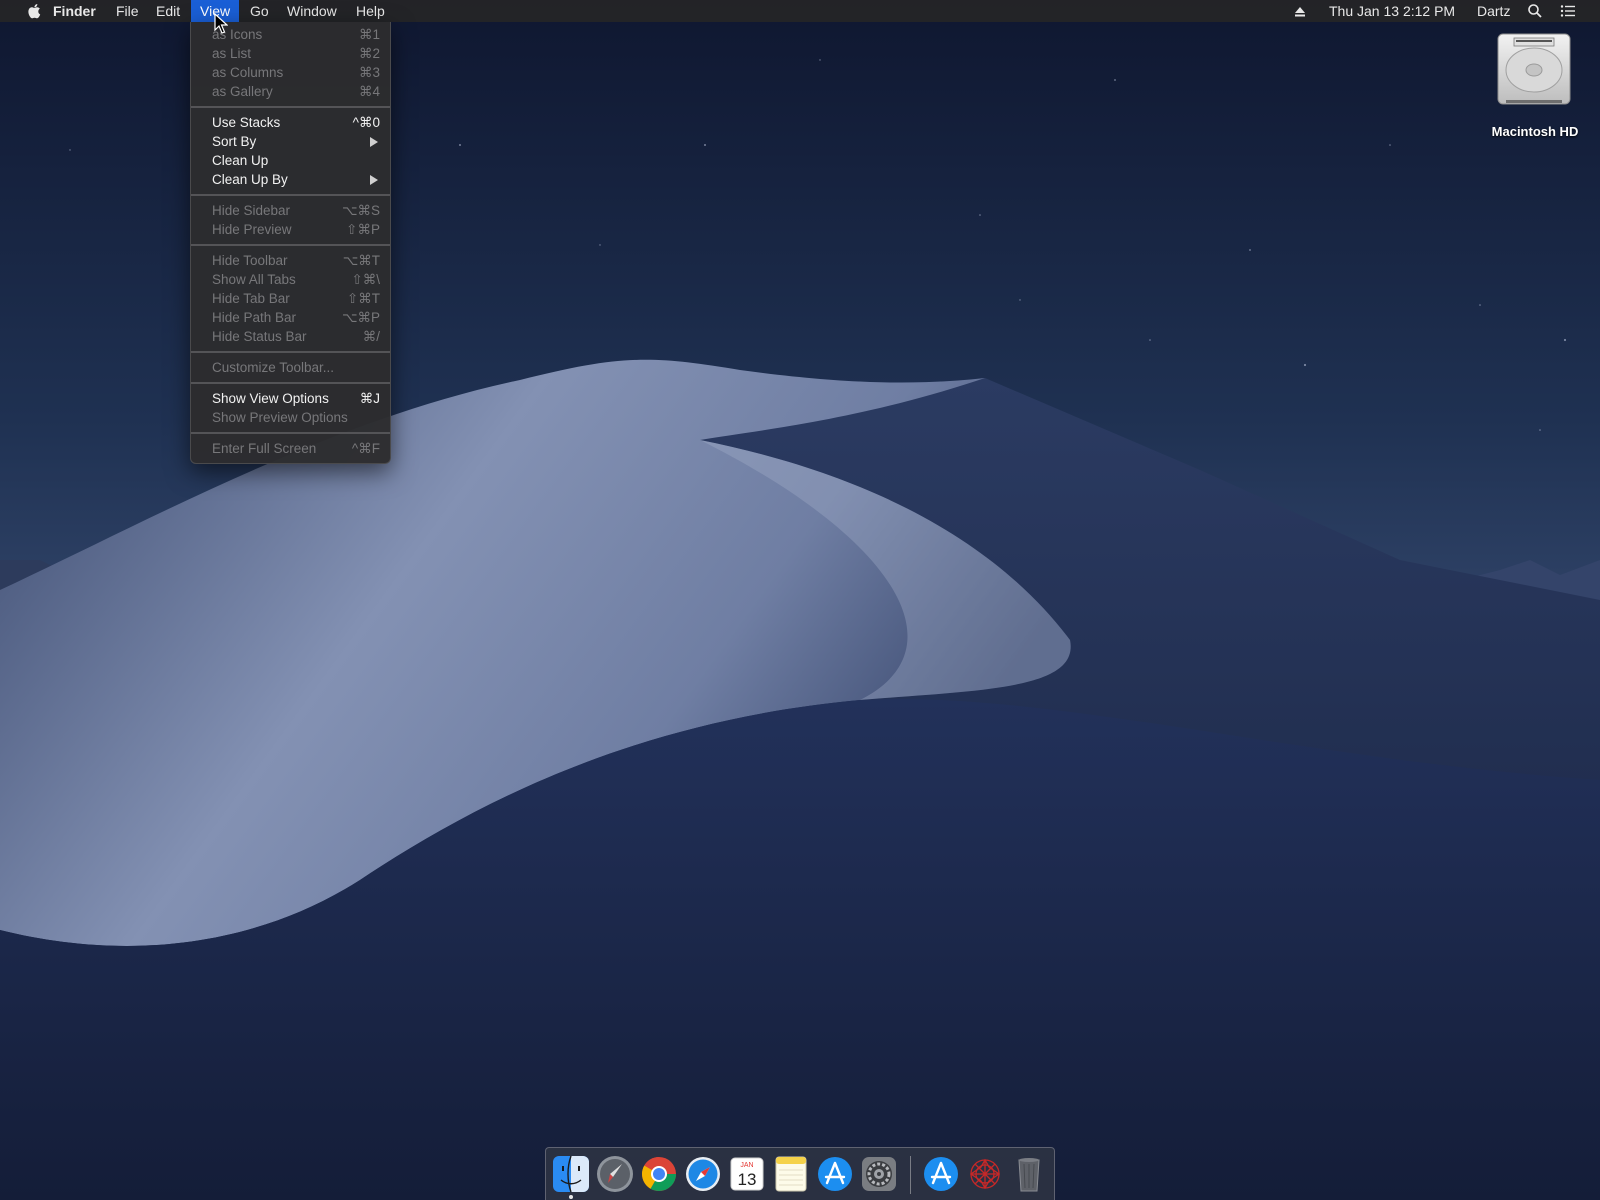  What do you see at coordinates (280, 417) in the screenshot?
I see `menu-item-label: Show Preview Options` at bounding box center [280, 417].